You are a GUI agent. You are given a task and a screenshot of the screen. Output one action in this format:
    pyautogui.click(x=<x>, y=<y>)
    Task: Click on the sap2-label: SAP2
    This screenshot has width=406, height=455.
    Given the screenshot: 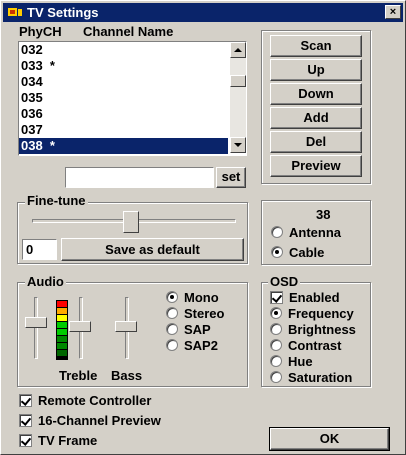 What is the action you would take?
    pyautogui.click(x=201, y=345)
    